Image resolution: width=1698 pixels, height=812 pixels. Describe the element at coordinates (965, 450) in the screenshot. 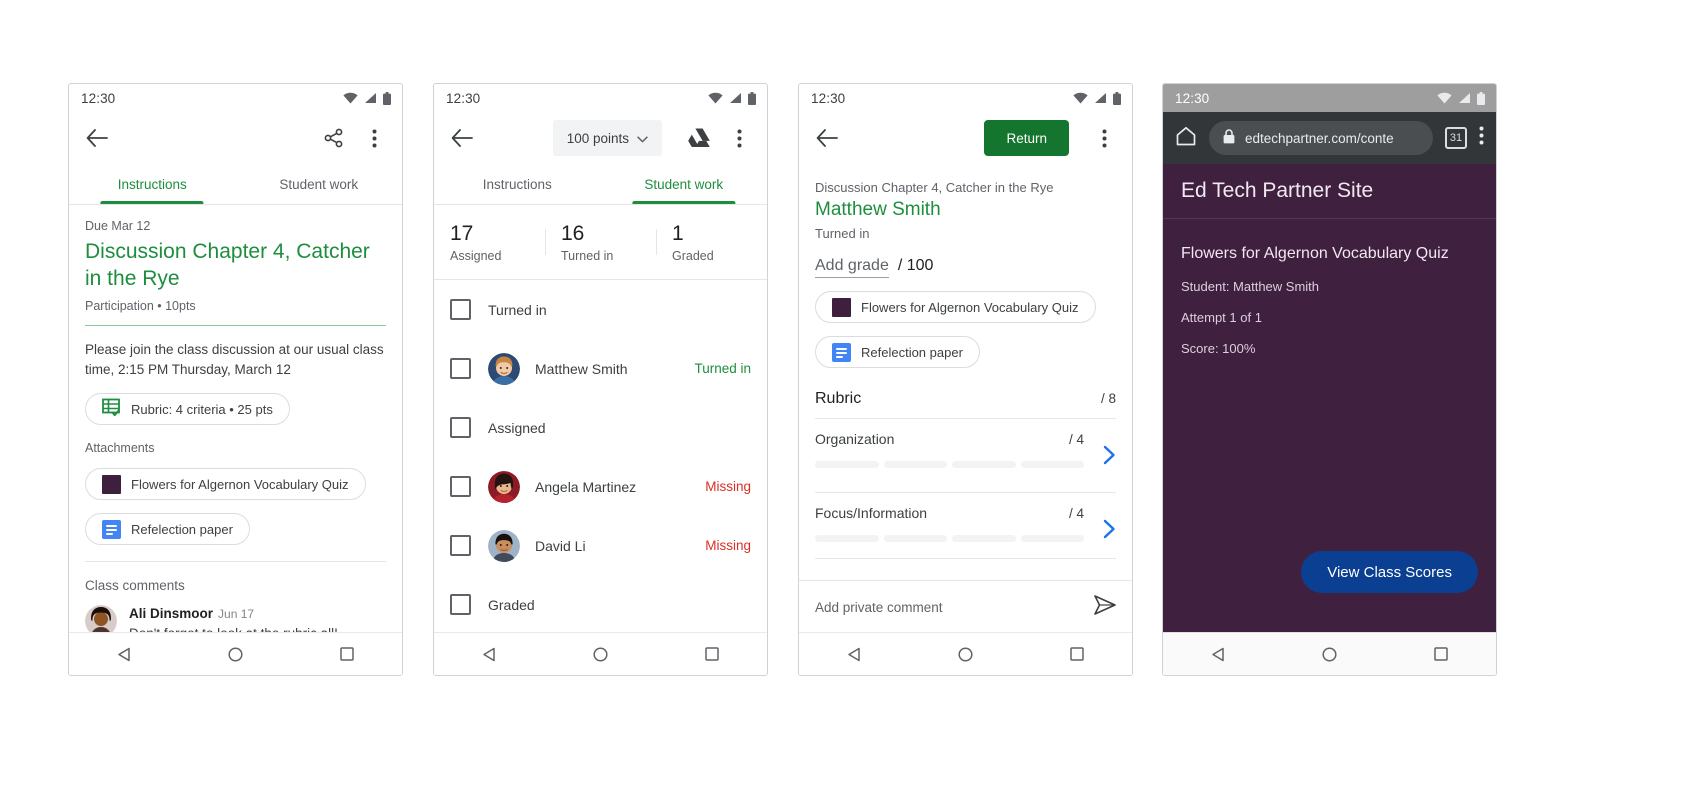

I see `rubric-criterion-organization: Organization / 4` at that location.